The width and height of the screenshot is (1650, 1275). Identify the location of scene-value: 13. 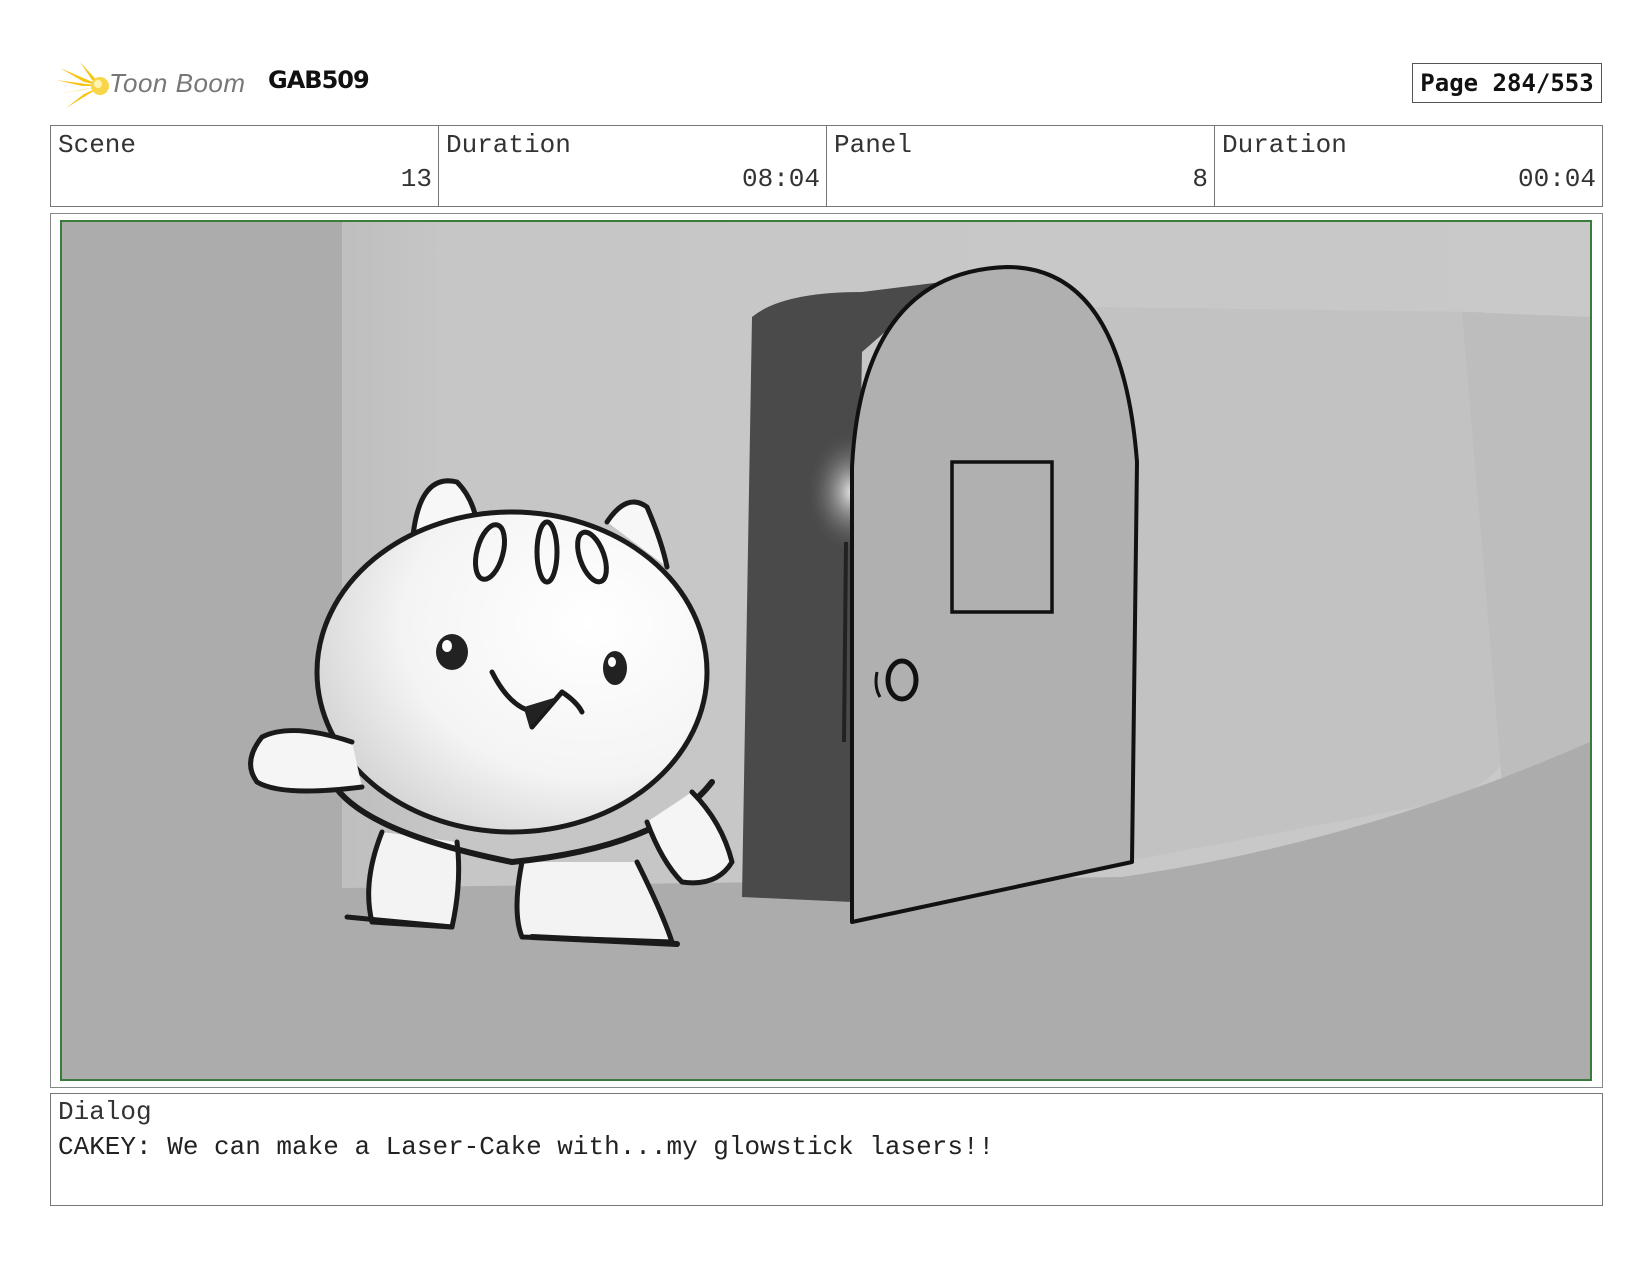
(416, 179).